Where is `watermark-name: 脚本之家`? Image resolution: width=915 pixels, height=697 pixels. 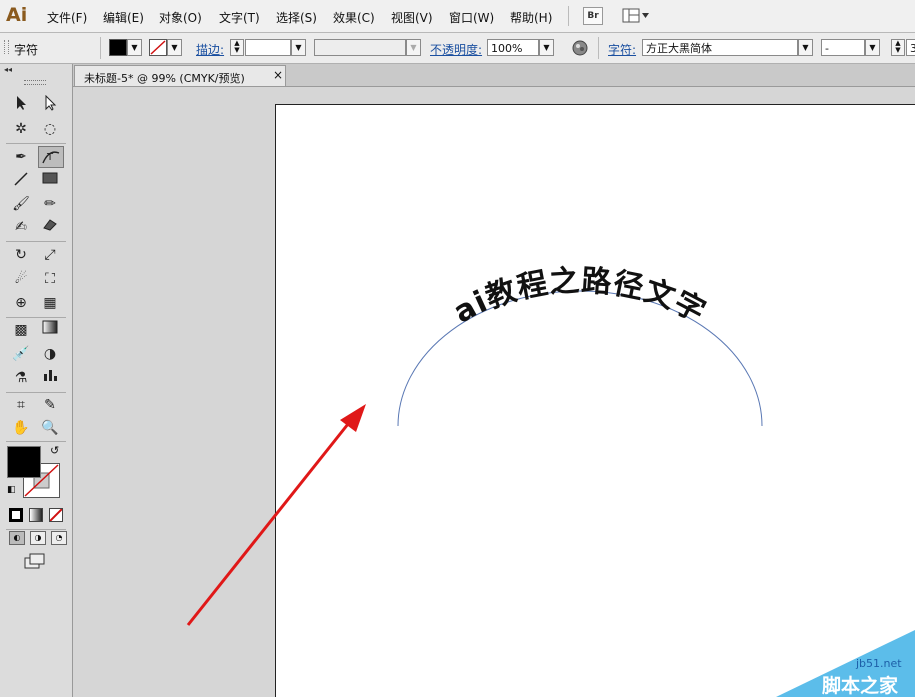 watermark-name: 脚本之家 is located at coordinates (860, 686).